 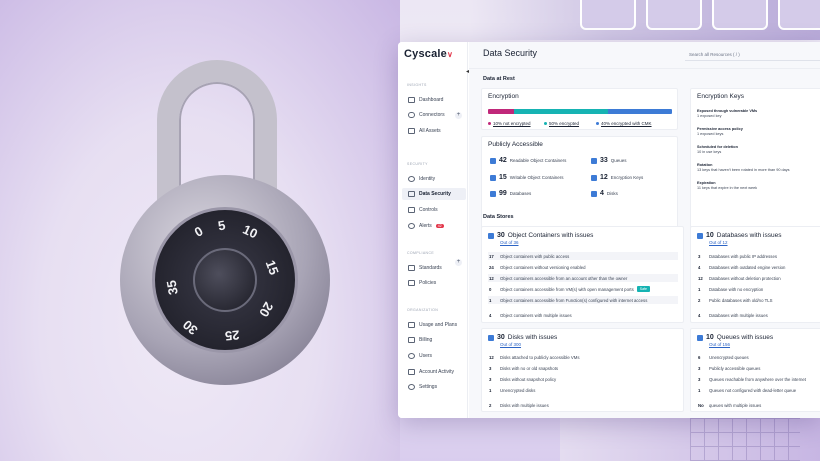 I want to click on dial-number: 0, so click(x=198, y=231).